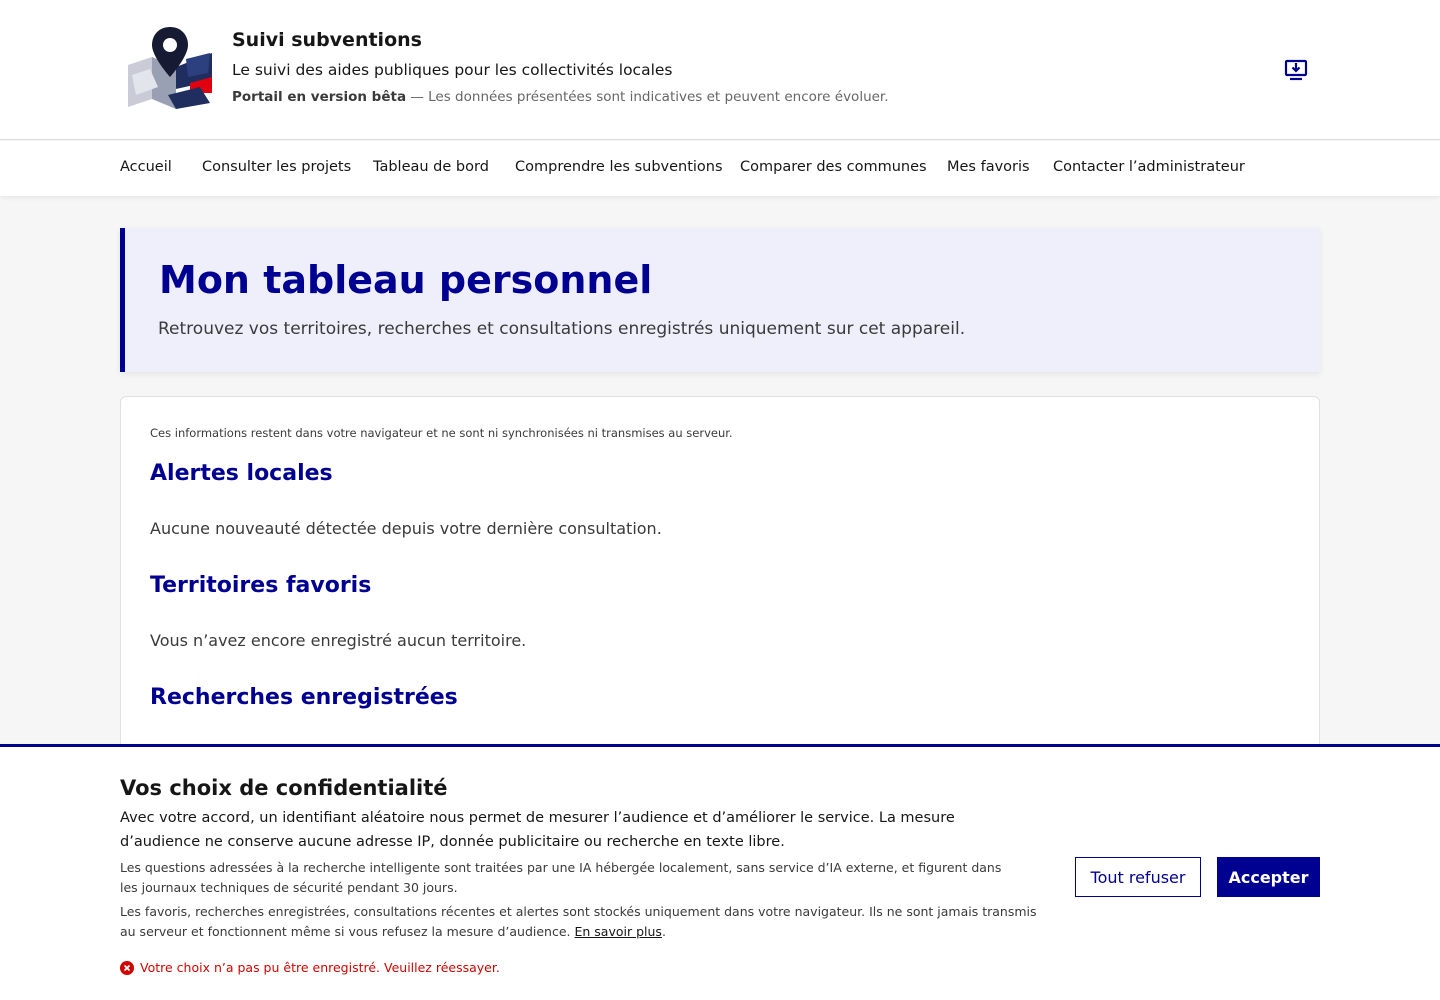 This screenshot has width=1440, height=1000. I want to click on install-app-button, so click(1296, 70).